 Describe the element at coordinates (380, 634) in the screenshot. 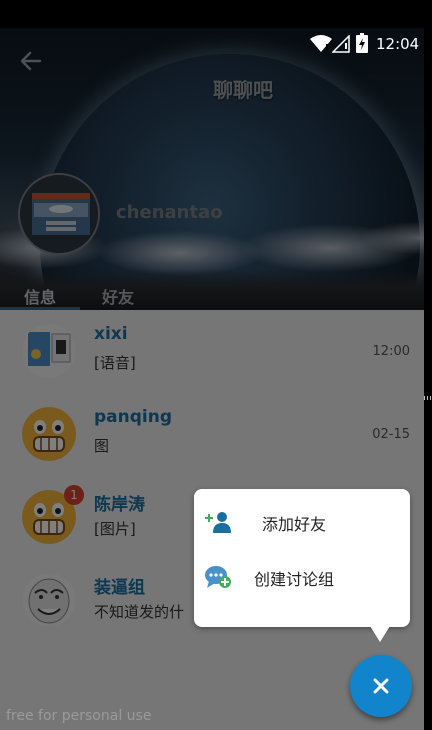

I see `popup-pointer` at that location.